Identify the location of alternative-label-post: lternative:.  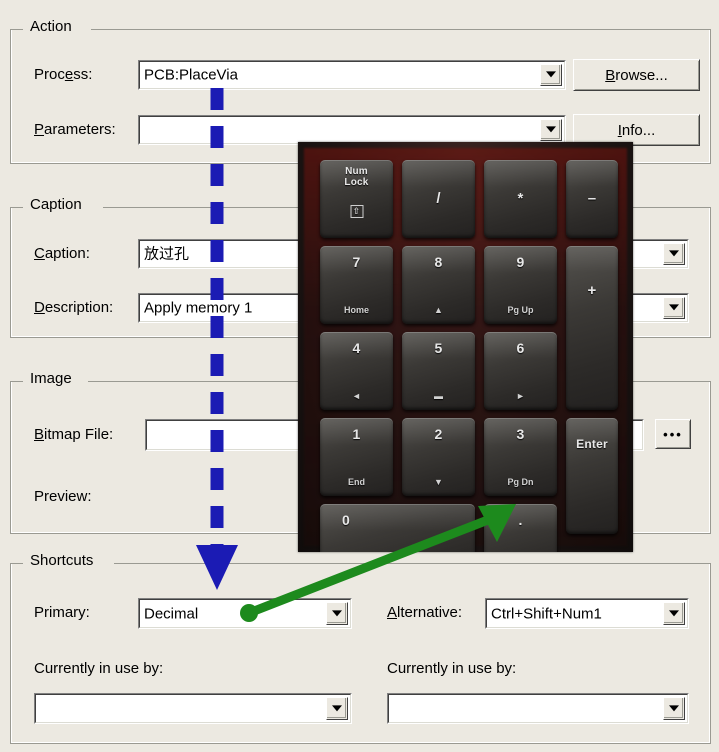
(430, 612).